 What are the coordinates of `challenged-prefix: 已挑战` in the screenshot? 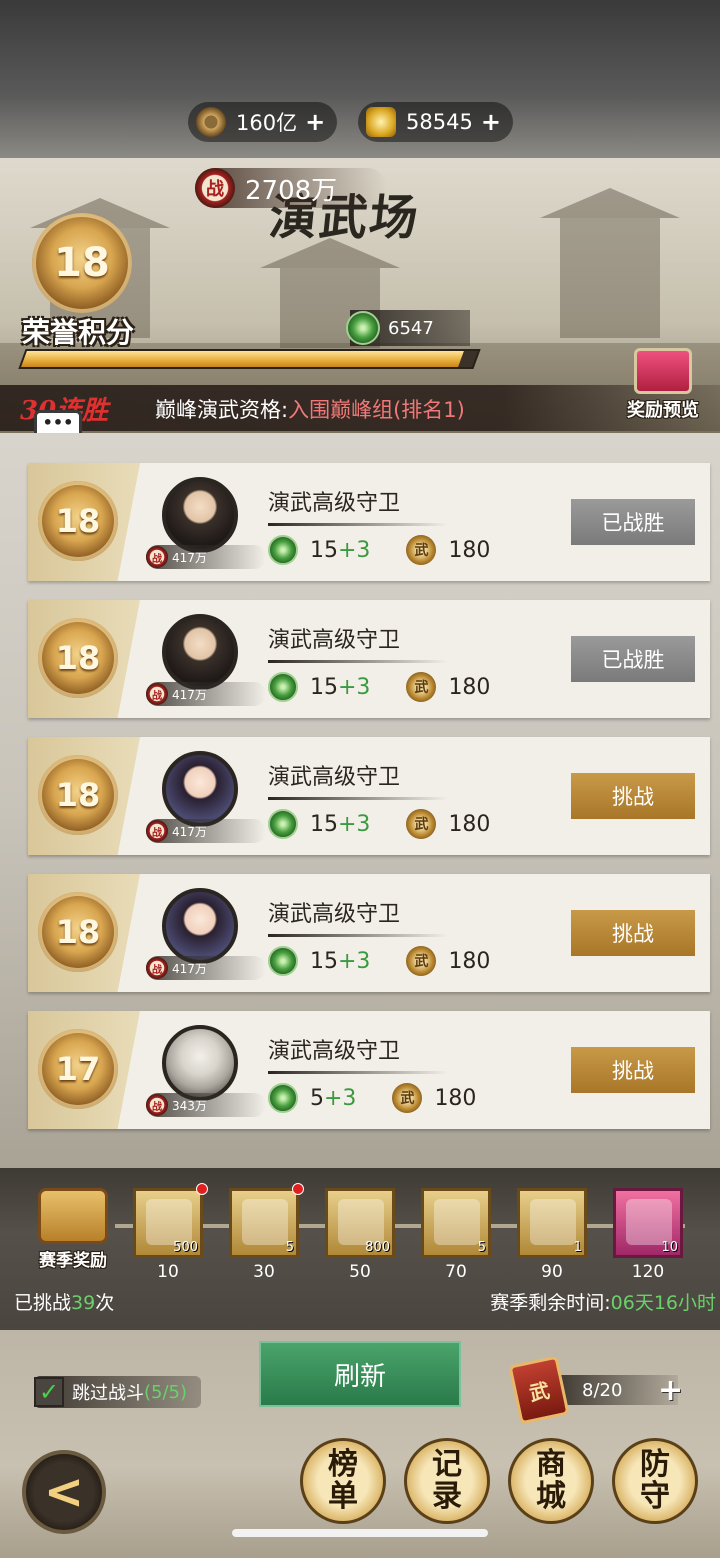 It's located at (43, 1303).